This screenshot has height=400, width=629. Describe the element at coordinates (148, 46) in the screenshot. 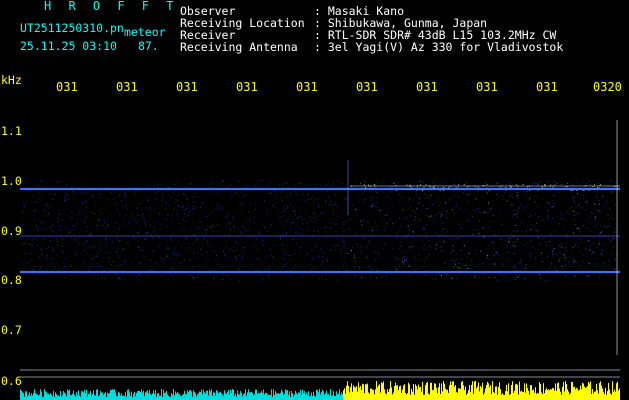

I see `meteor-count: 87.` at that location.